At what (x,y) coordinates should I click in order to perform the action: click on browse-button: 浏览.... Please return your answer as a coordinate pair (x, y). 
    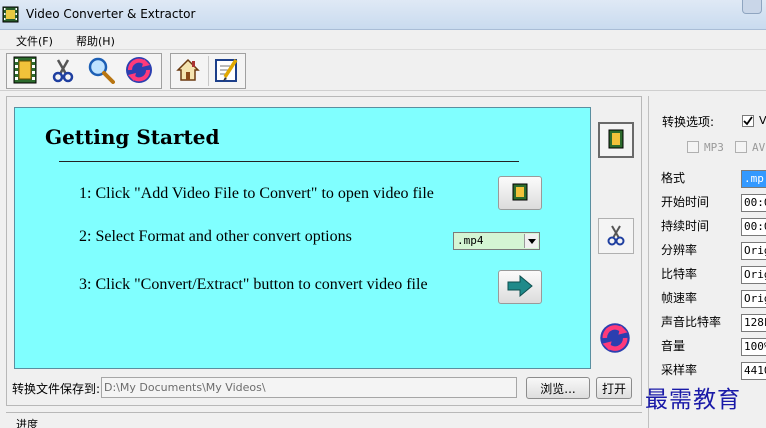
    Looking at the image, I should click on (558, 388).